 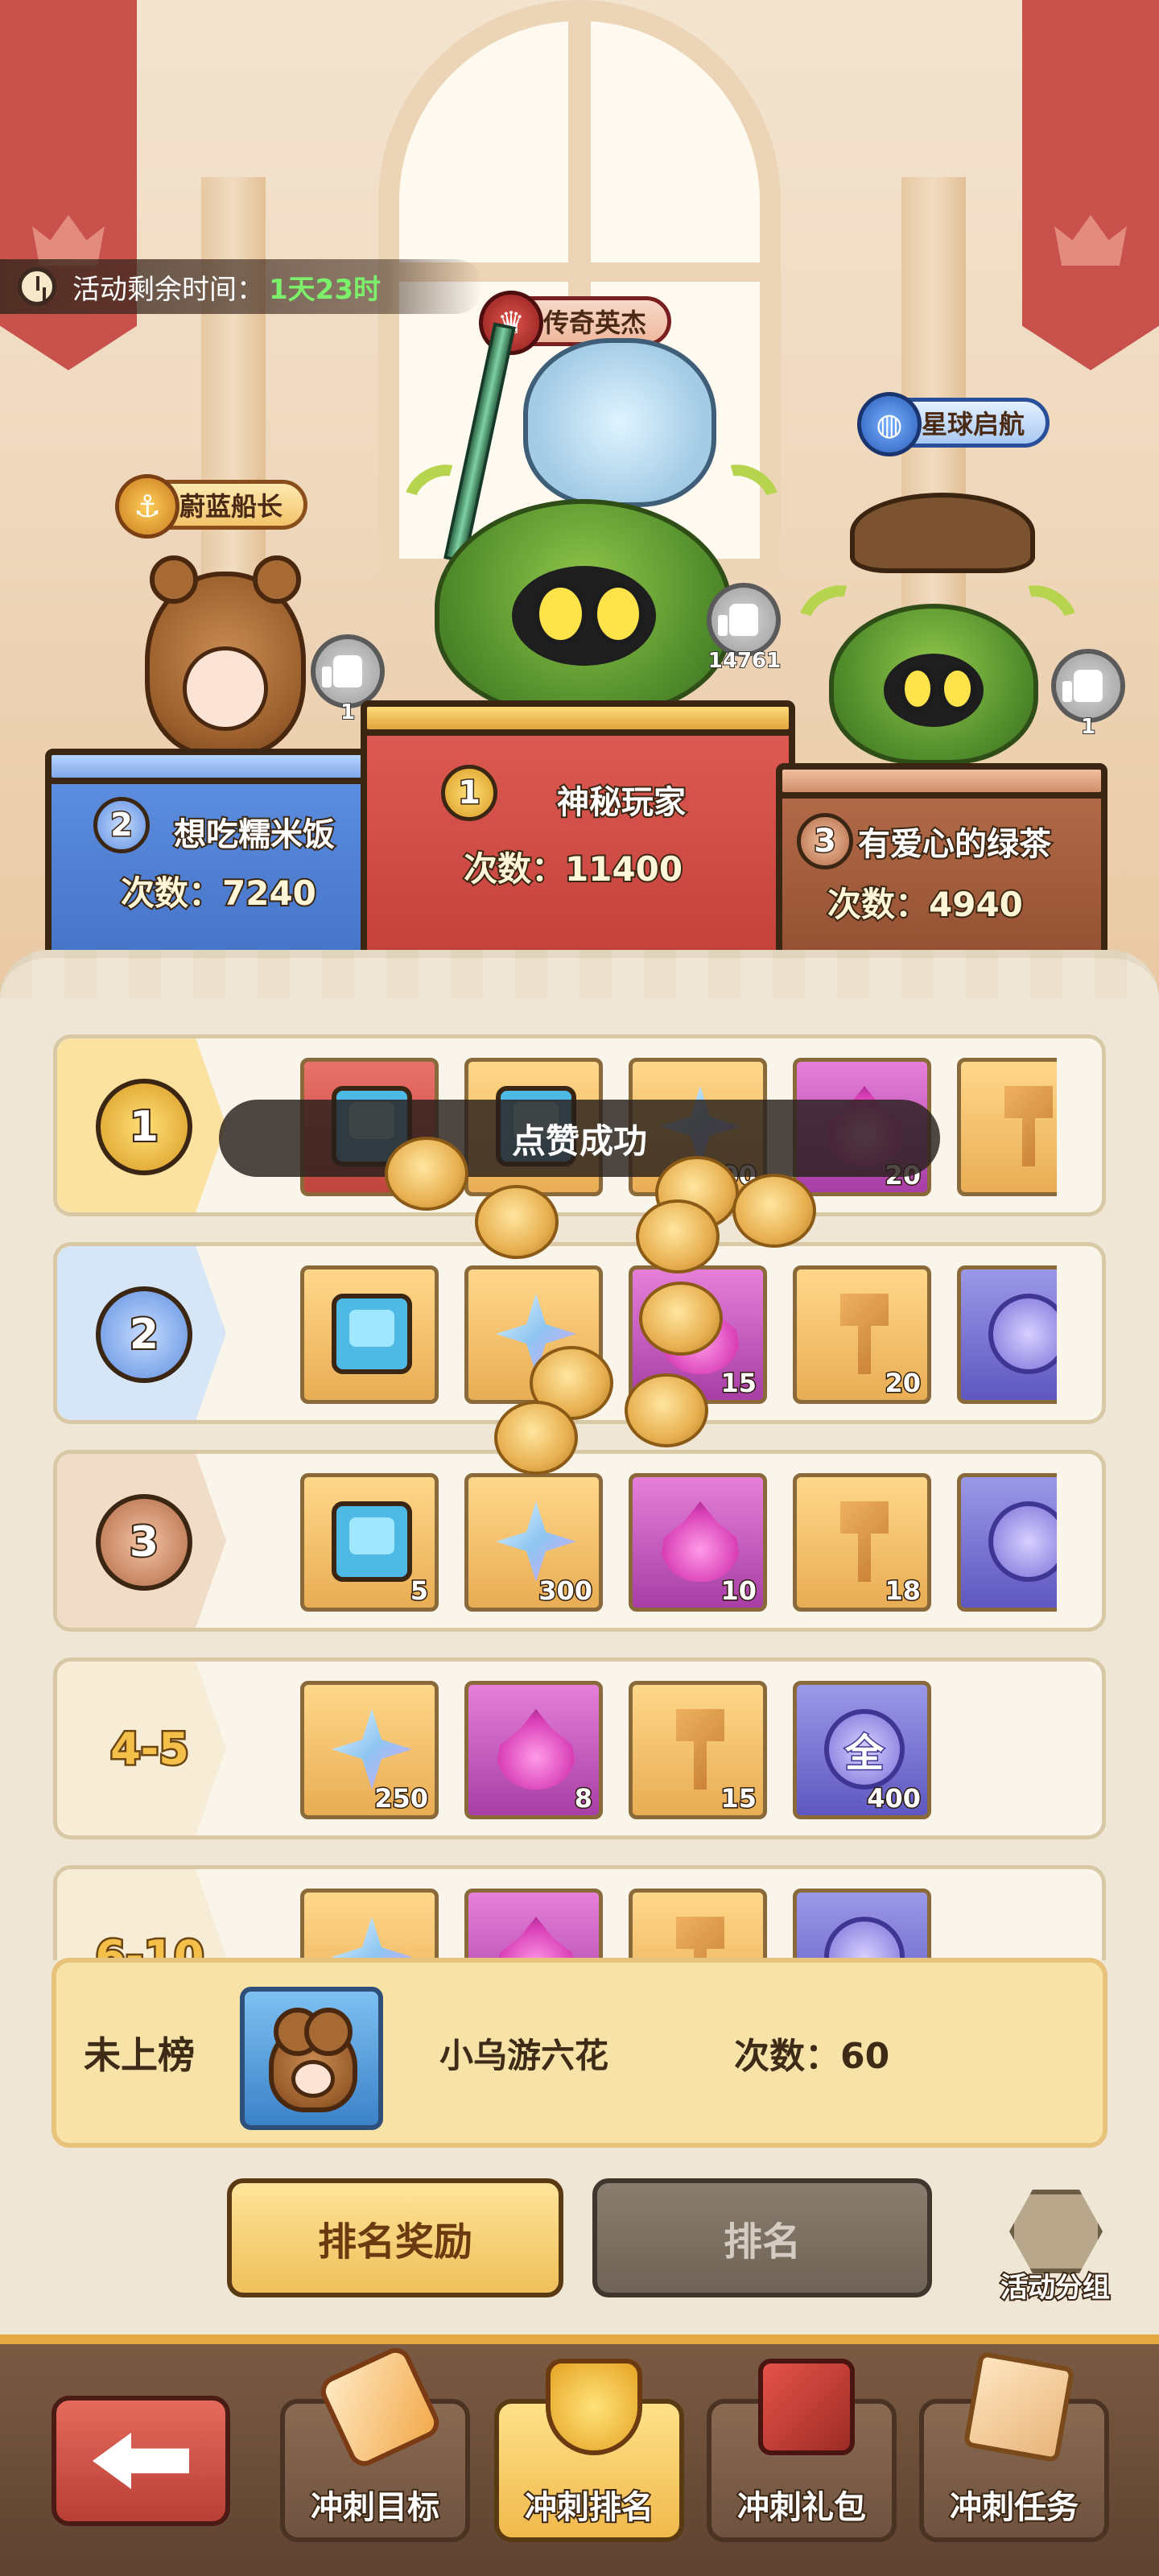 What do you see at coordinates (218, 893) in the screenshot?
I see `player-count-second: 次数：7240` at bounding box center [218, 893].